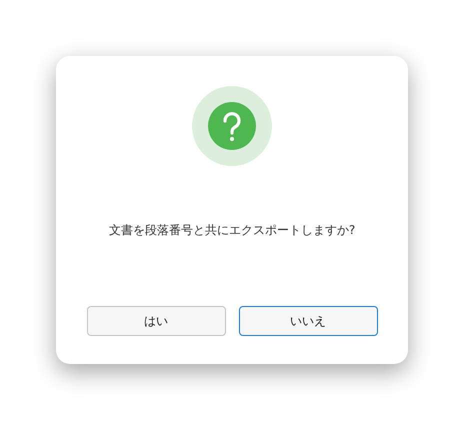 Image resolution: width=464 pixels, height=421 pixels. Describe the element at coordinates (232, 126) in the screenshot. I see `question-icon` at that location.